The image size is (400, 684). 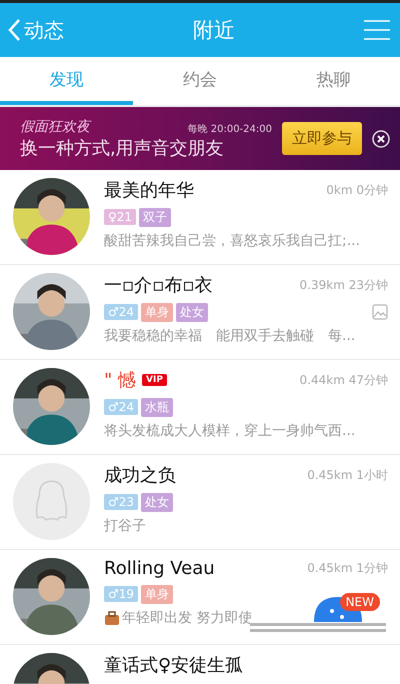 I want to click on menu-icon, so click(x=377, y=30).